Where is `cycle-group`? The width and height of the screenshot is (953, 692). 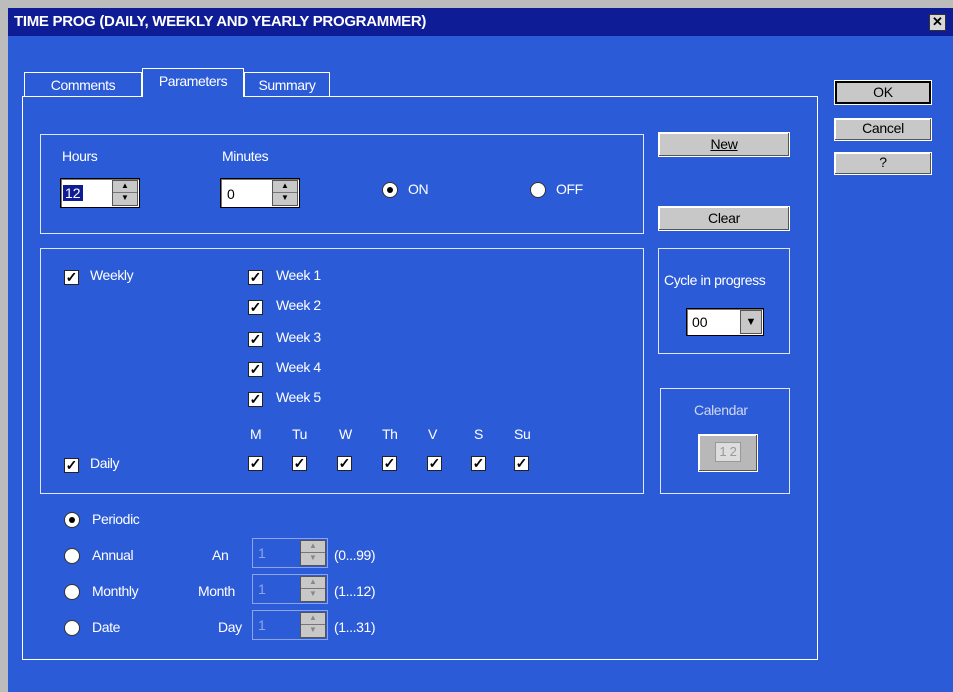
cycle-group is located at coordinates (724, 301).